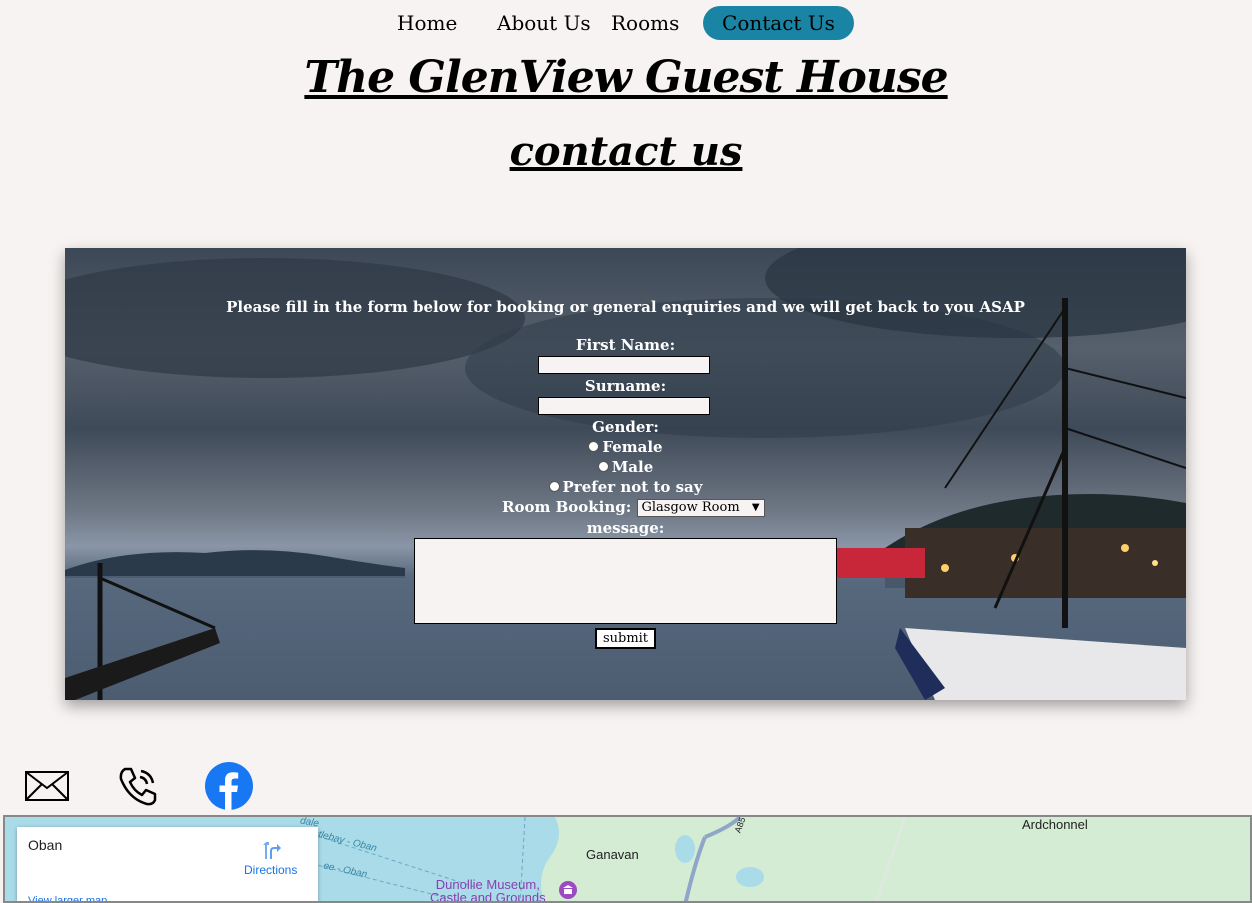  Describe the element at coordinates (633, 507) in the screenshot. I see `room-booking-row: Room Booking: Glasgow Room ▼` at that location.